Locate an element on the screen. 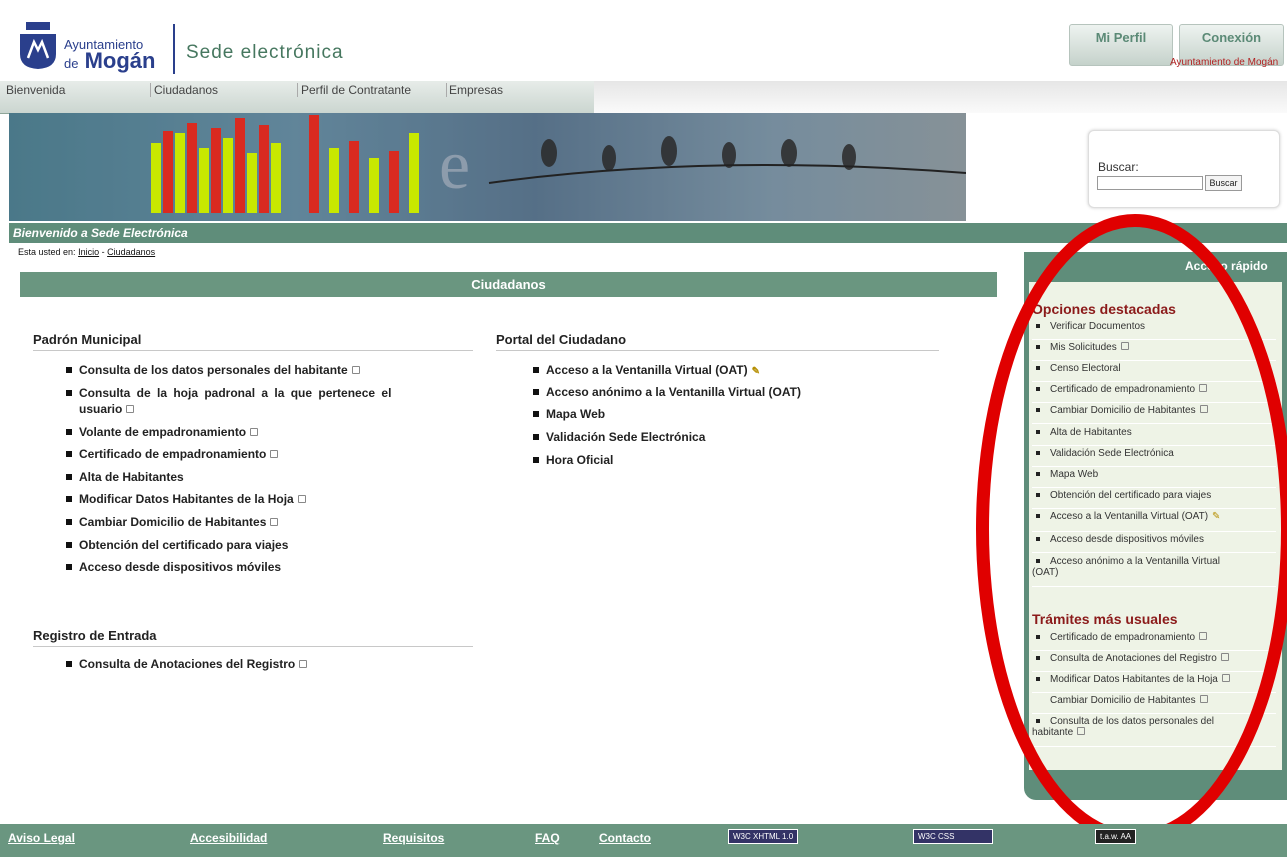  breadcrumb-prefix: Esta usted en: is located at coordinates (47, 252).